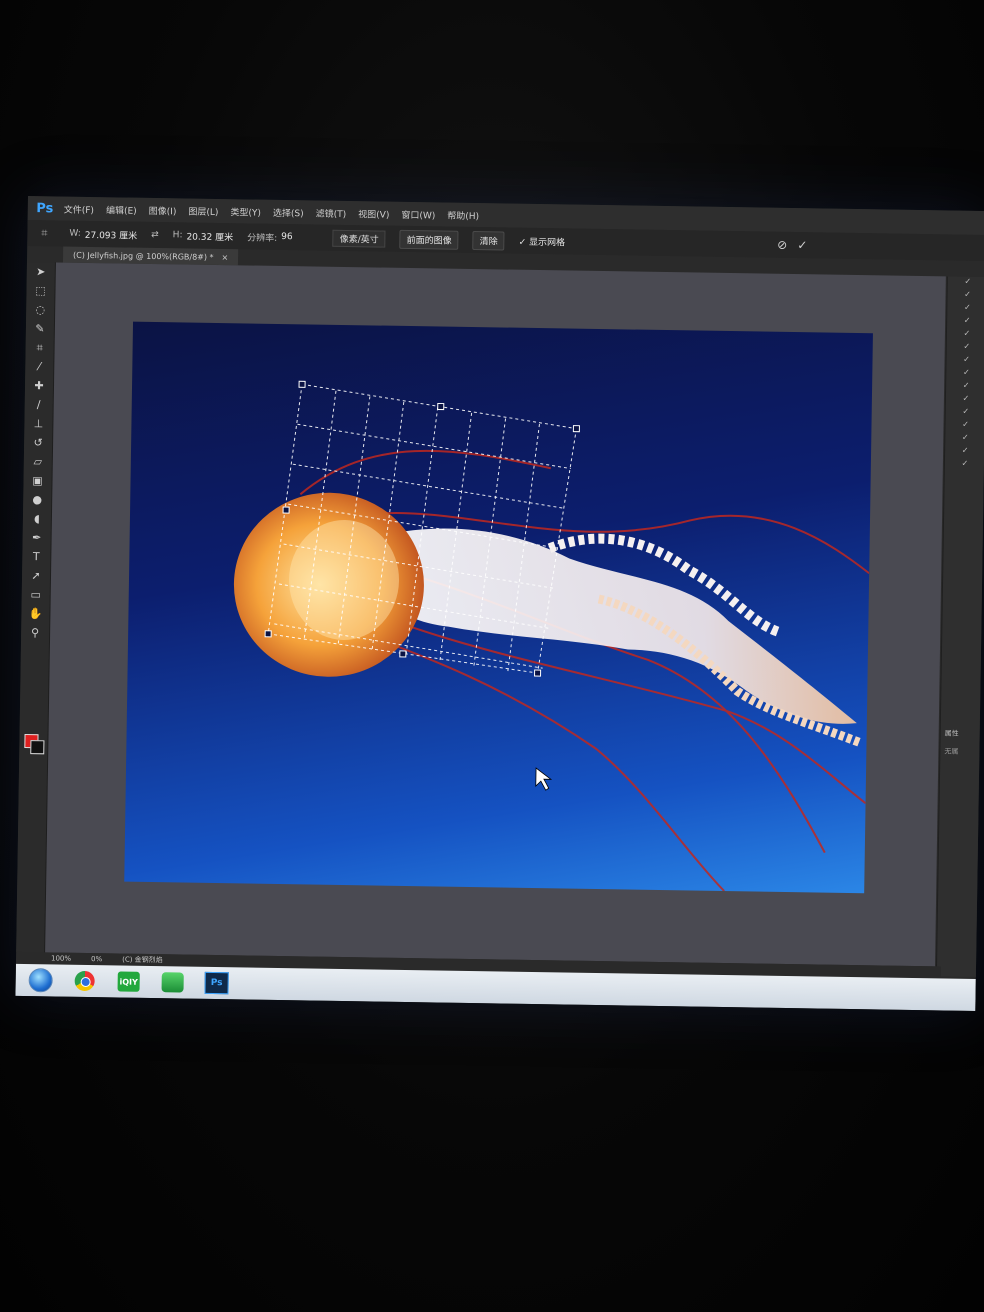 The width and height of the screenshot is (984, 1312). What do you see at coordinates (359, 238) in the screenshot?
I see `unit-select: 像素/英寸` at bounding box center [359, 238].